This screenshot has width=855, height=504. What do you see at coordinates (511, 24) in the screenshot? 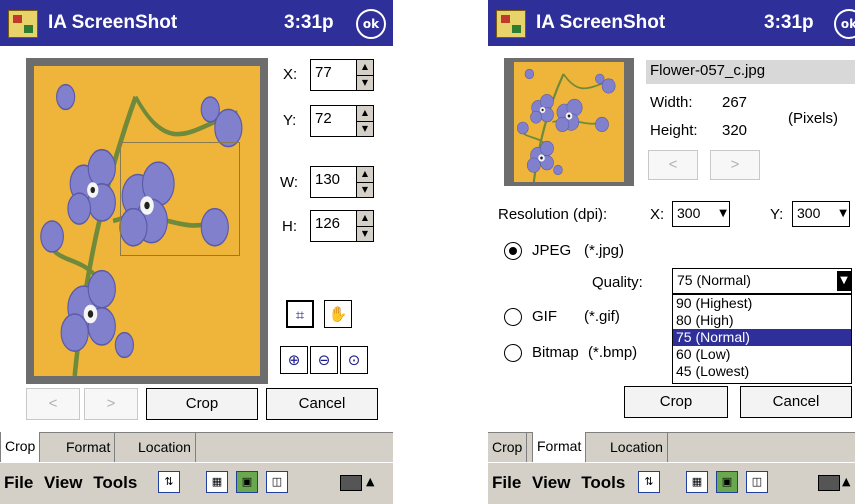
I see `app-logo-icon` at bounding box center [511, 24].